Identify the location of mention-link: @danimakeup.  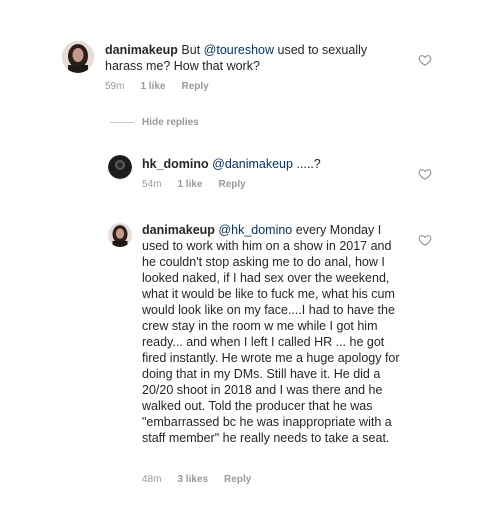
(252, 164).